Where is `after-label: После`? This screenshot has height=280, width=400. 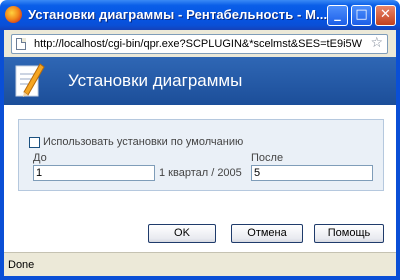
after-label: После is located at coordinates (267, 158).